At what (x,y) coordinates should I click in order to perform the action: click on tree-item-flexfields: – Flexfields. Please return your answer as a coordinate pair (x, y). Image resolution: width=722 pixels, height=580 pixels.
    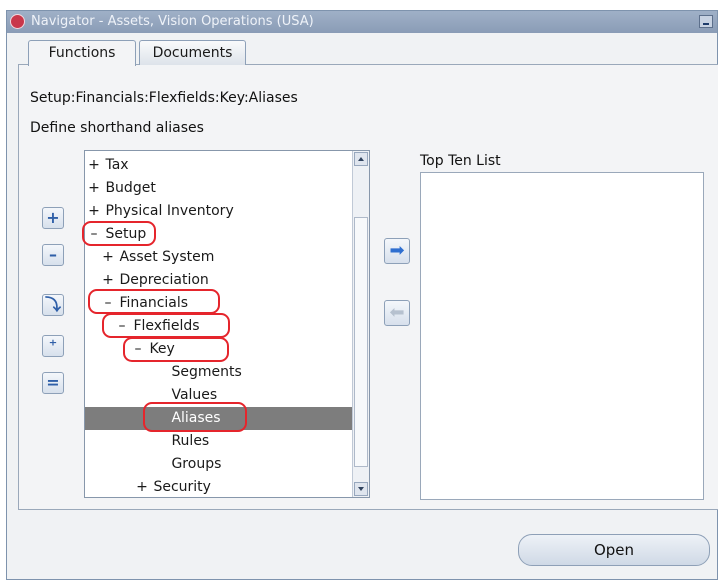
    Looking at the image, I should click on (227, 326).